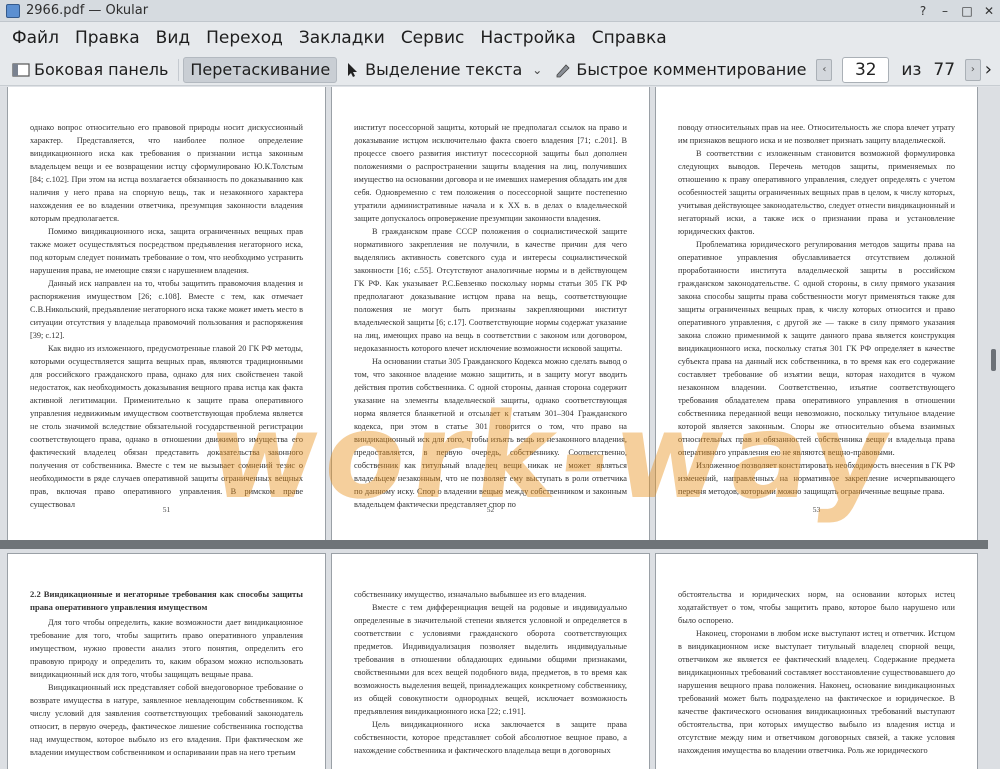 This screenshot has height=769, width=1000. What do you see at coordinates (973, 69) in the screenshot?
I see `next-page-button: ›` at bounding box center [973, 69].